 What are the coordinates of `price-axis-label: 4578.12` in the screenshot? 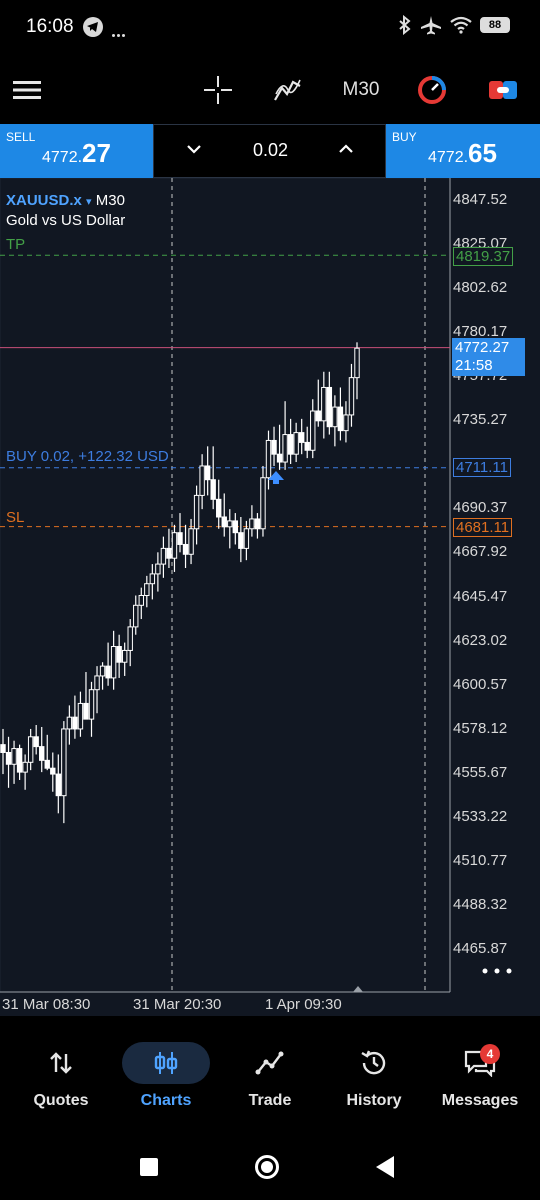 It's located at (480, 728).